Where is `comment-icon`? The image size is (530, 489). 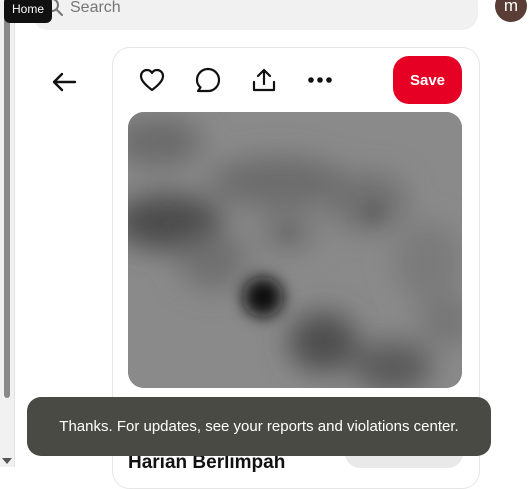
comment-icon is located at coordinates (208, 80).